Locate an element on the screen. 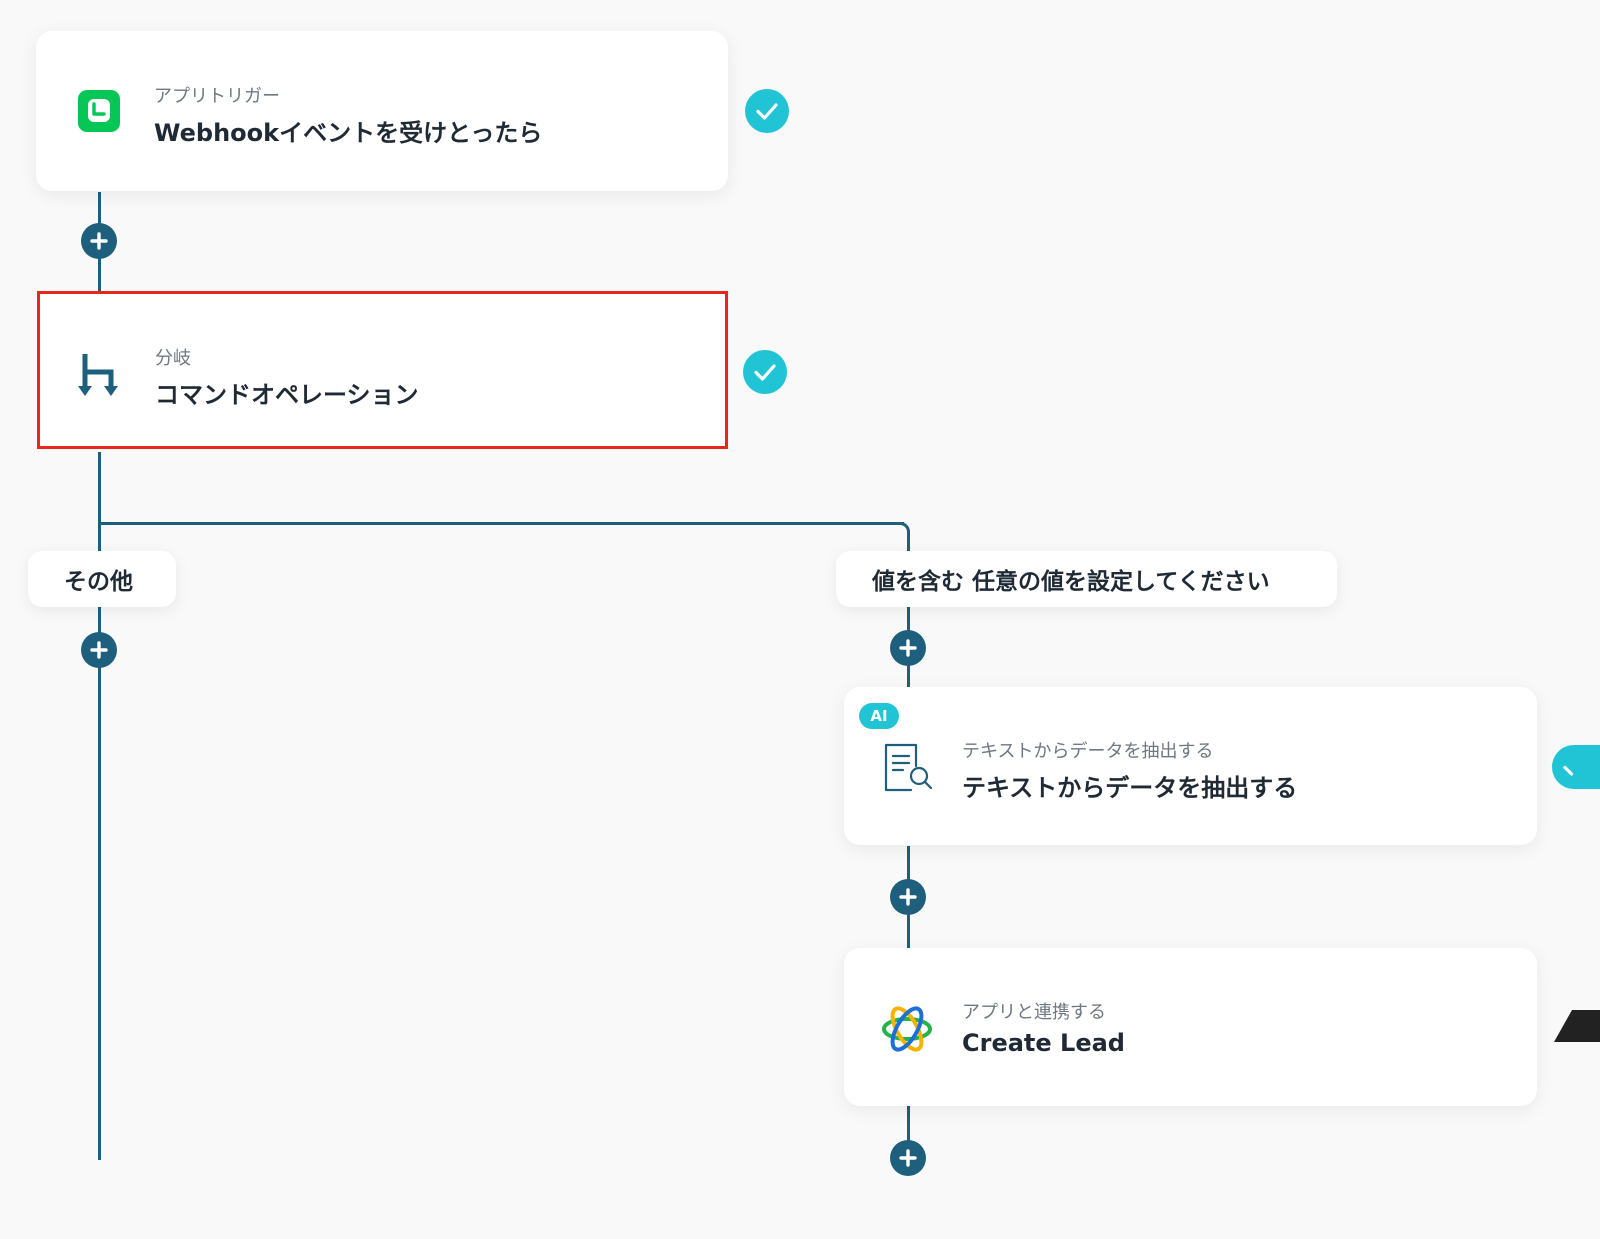 This screenshot has height=1239, width=1600. extract-check-icon is located at coordinates (1576, 767).